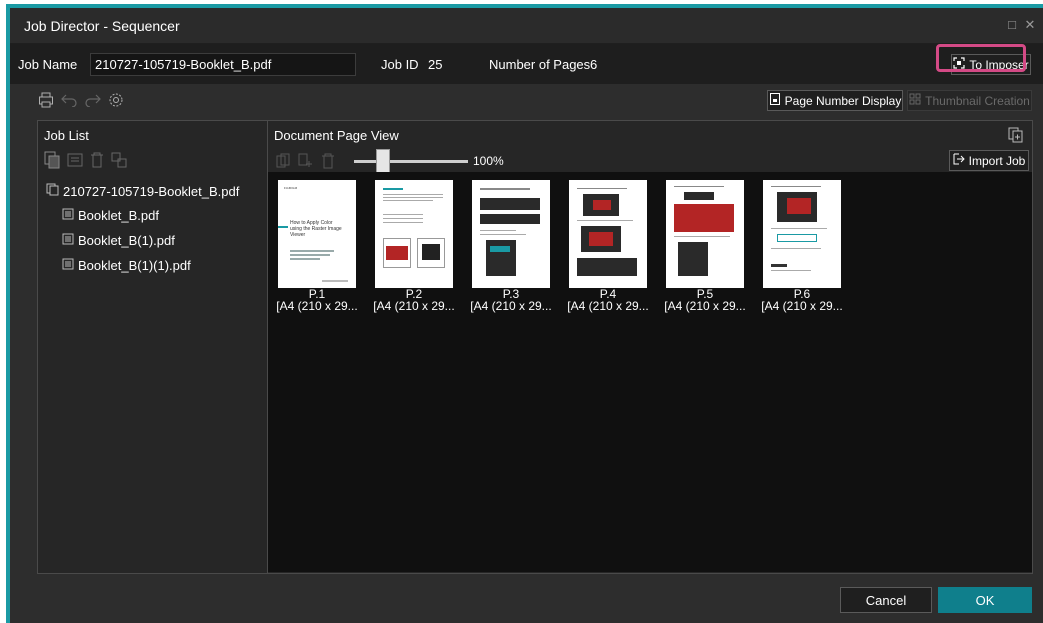 The height and width of the screenshot is (623, 1043). What do you see at coordinates (75, 161) in the screenshot?
I see `properties-icon` at bounding box center [75, 161].